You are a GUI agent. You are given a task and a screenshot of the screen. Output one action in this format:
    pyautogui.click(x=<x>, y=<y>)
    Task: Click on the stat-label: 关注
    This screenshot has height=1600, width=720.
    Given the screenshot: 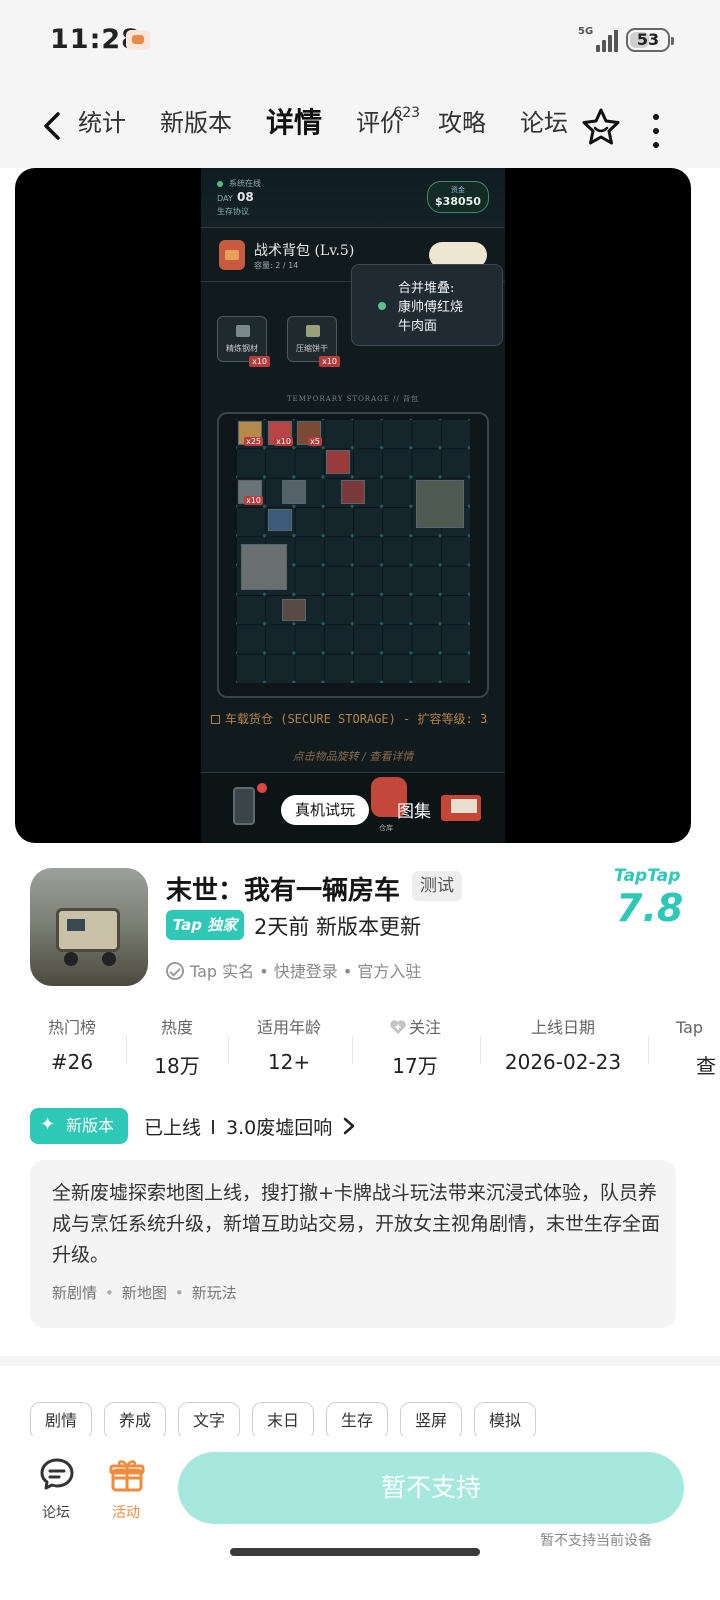 What is the action you would take?
    pyautogui.click(x=415, y=1028)
    